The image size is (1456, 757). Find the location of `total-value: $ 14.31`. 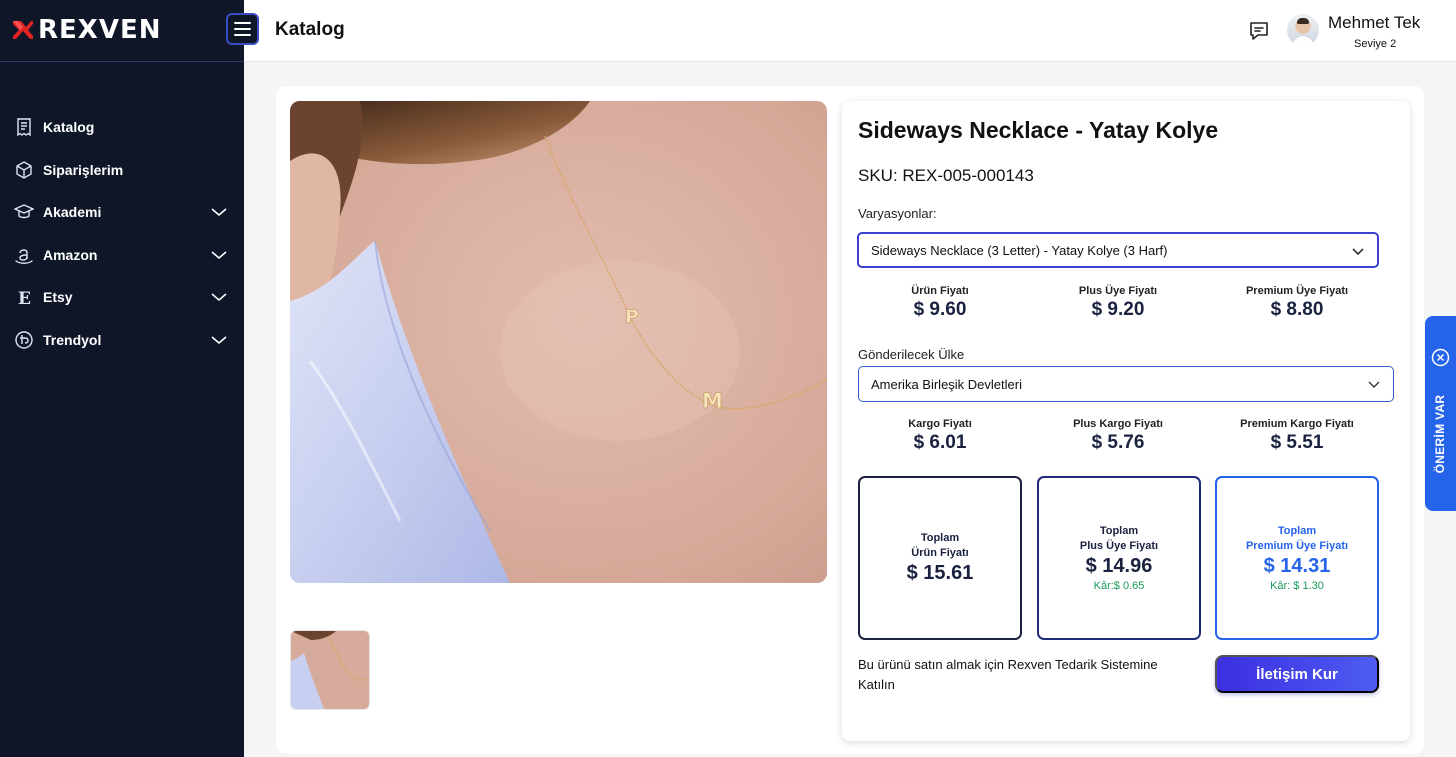

total-value: $ 14.31 is located at coordinates (1297, 566).